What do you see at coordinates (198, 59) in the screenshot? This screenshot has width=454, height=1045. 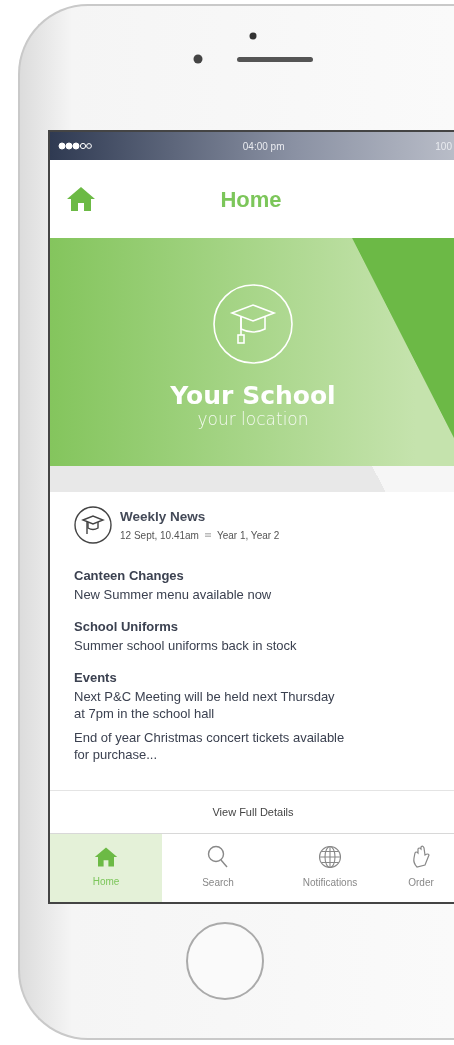 I see `camera-icon` at bounding box center [198, 59].